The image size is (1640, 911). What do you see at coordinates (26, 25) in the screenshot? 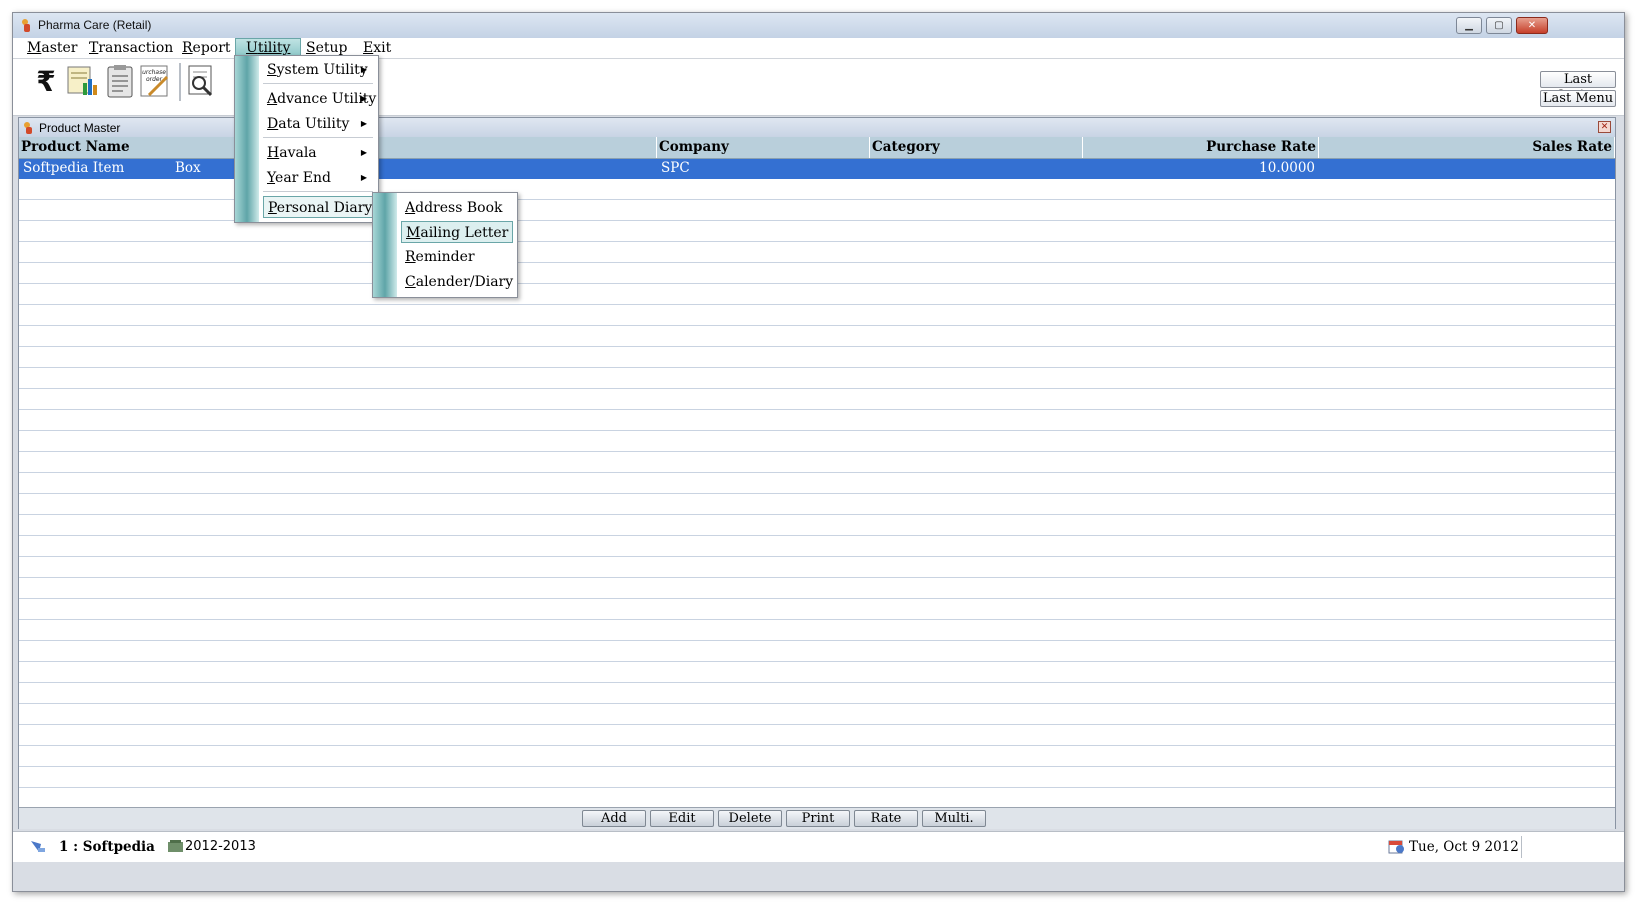
I see `app-icon` at bounding box center [26, 25].